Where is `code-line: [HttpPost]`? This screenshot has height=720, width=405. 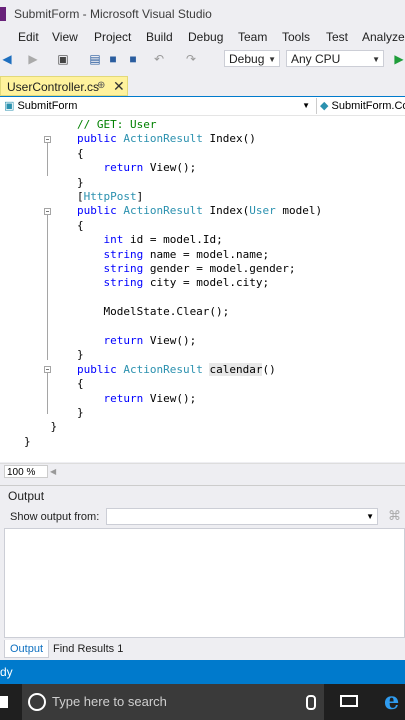
code-line: [HttpPost] is located at coordinates (84, 196).